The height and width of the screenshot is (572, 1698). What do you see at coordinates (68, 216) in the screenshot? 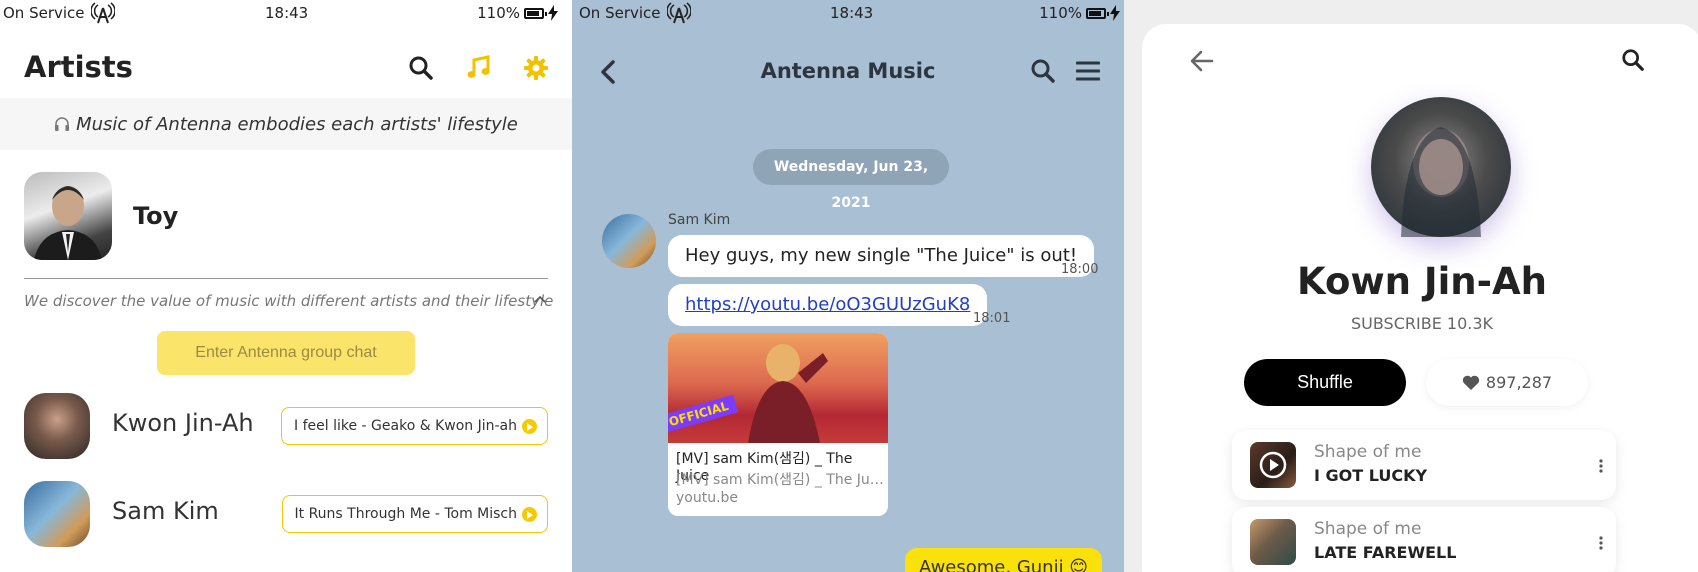
I see `featured-artist-photo` at bounding box center [68, 216].